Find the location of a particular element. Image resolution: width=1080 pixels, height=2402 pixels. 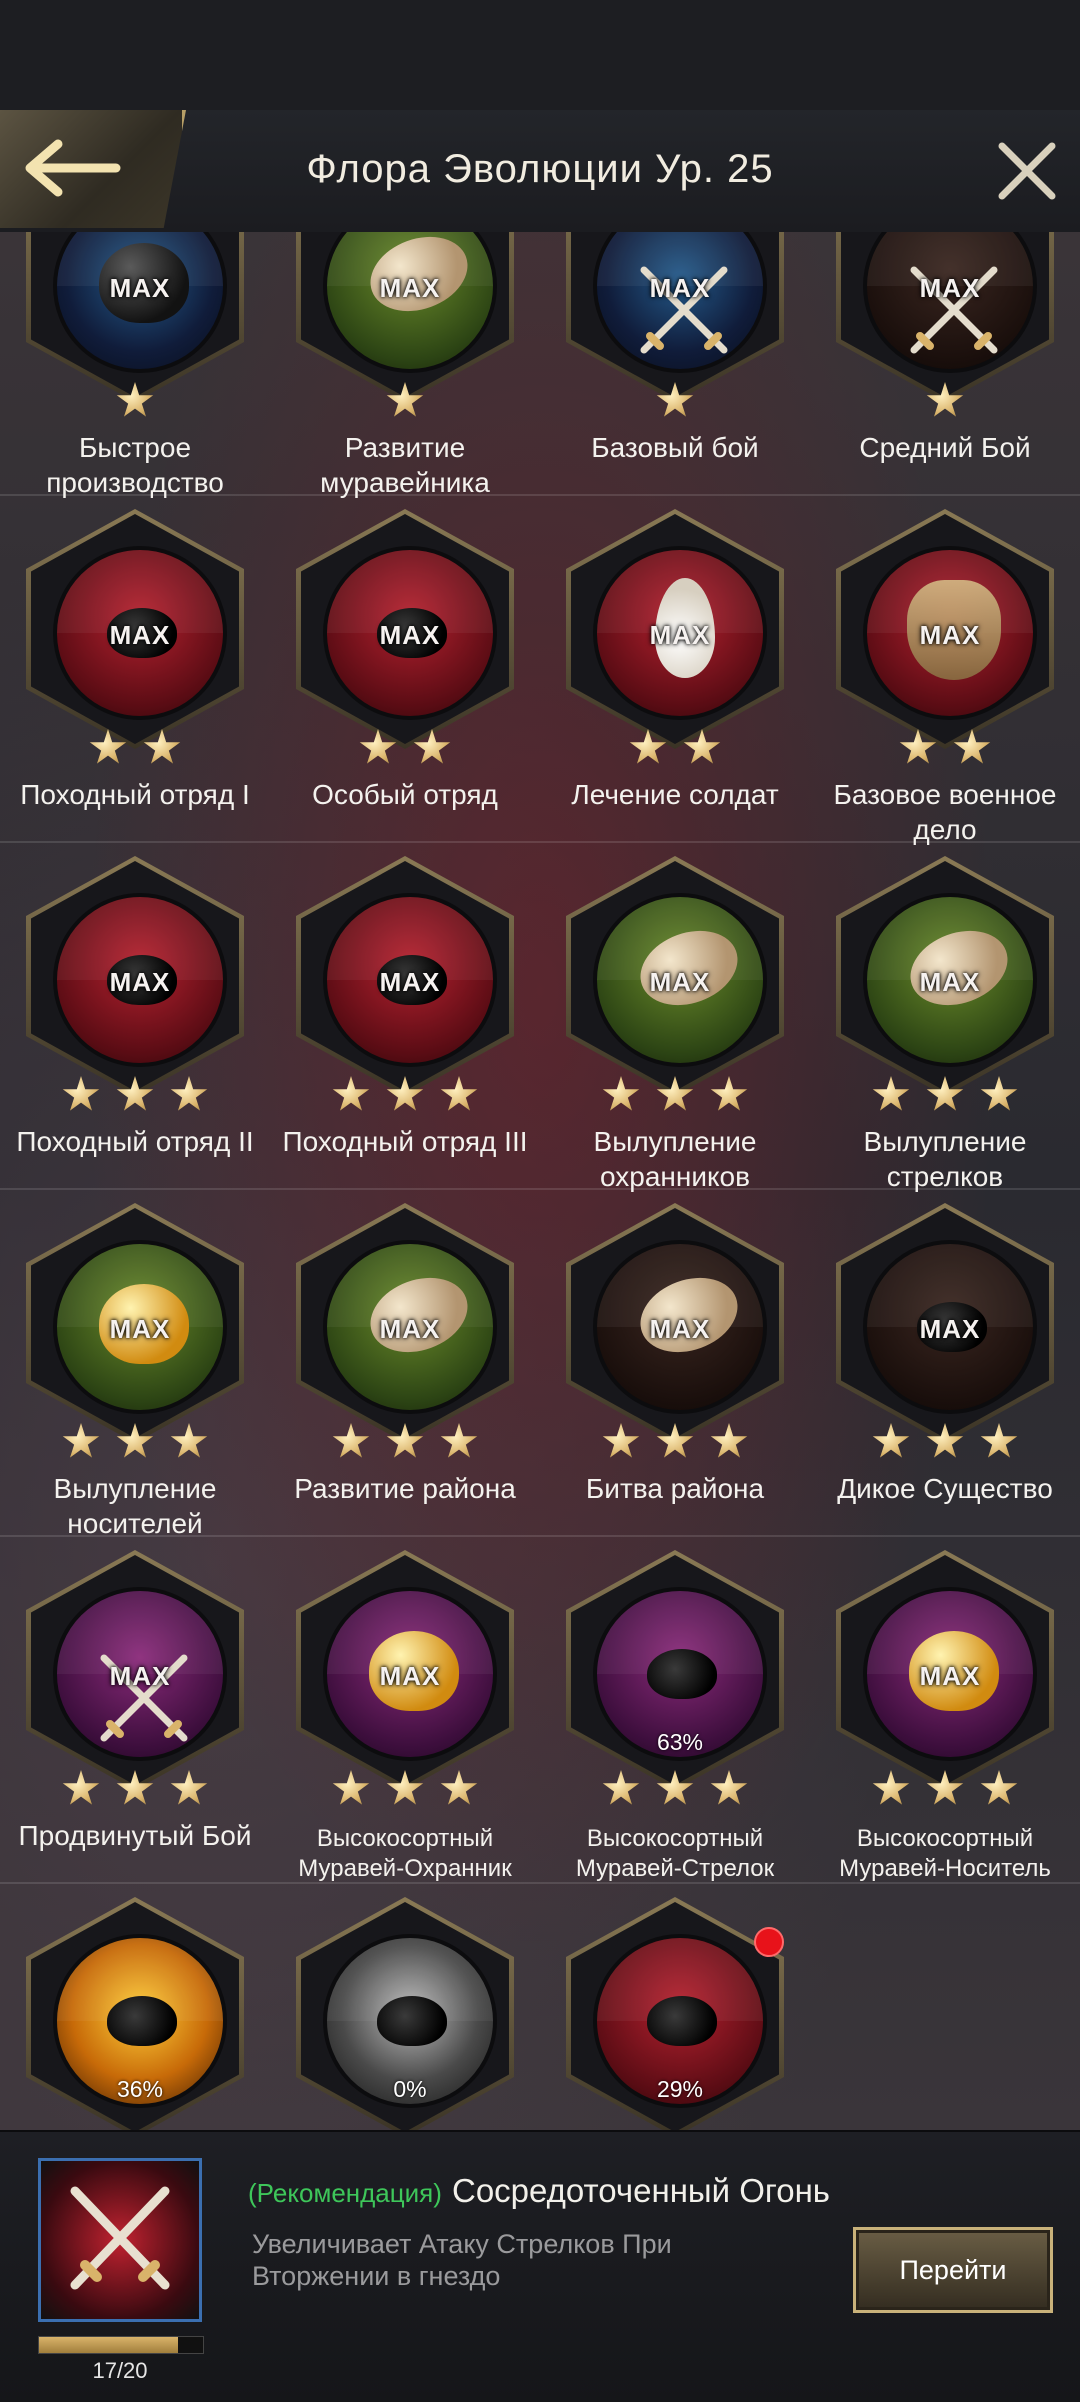

skill-icon-swords: MAX is located at coordinates (950, 302).